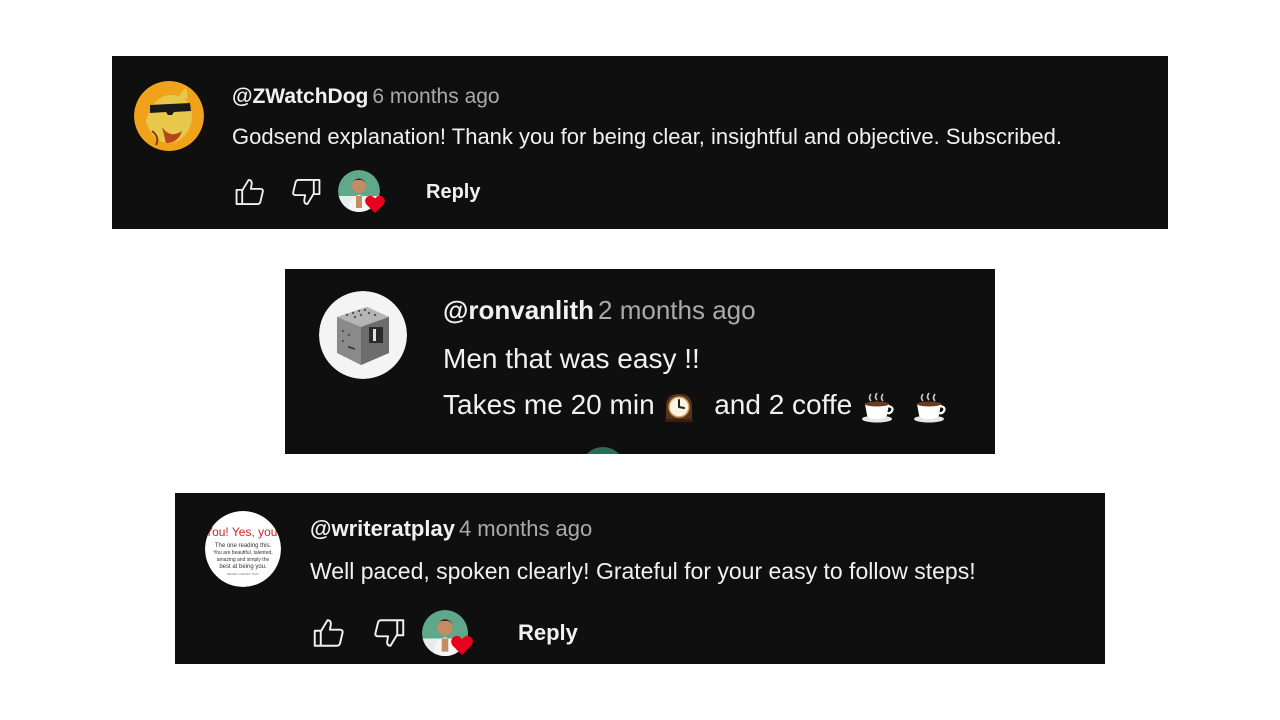 The image size is (1280, 720). Describe the element at coordinates (243, 546) in the screenshot. I see `avatar-text-line: The one reading this.` at that location.